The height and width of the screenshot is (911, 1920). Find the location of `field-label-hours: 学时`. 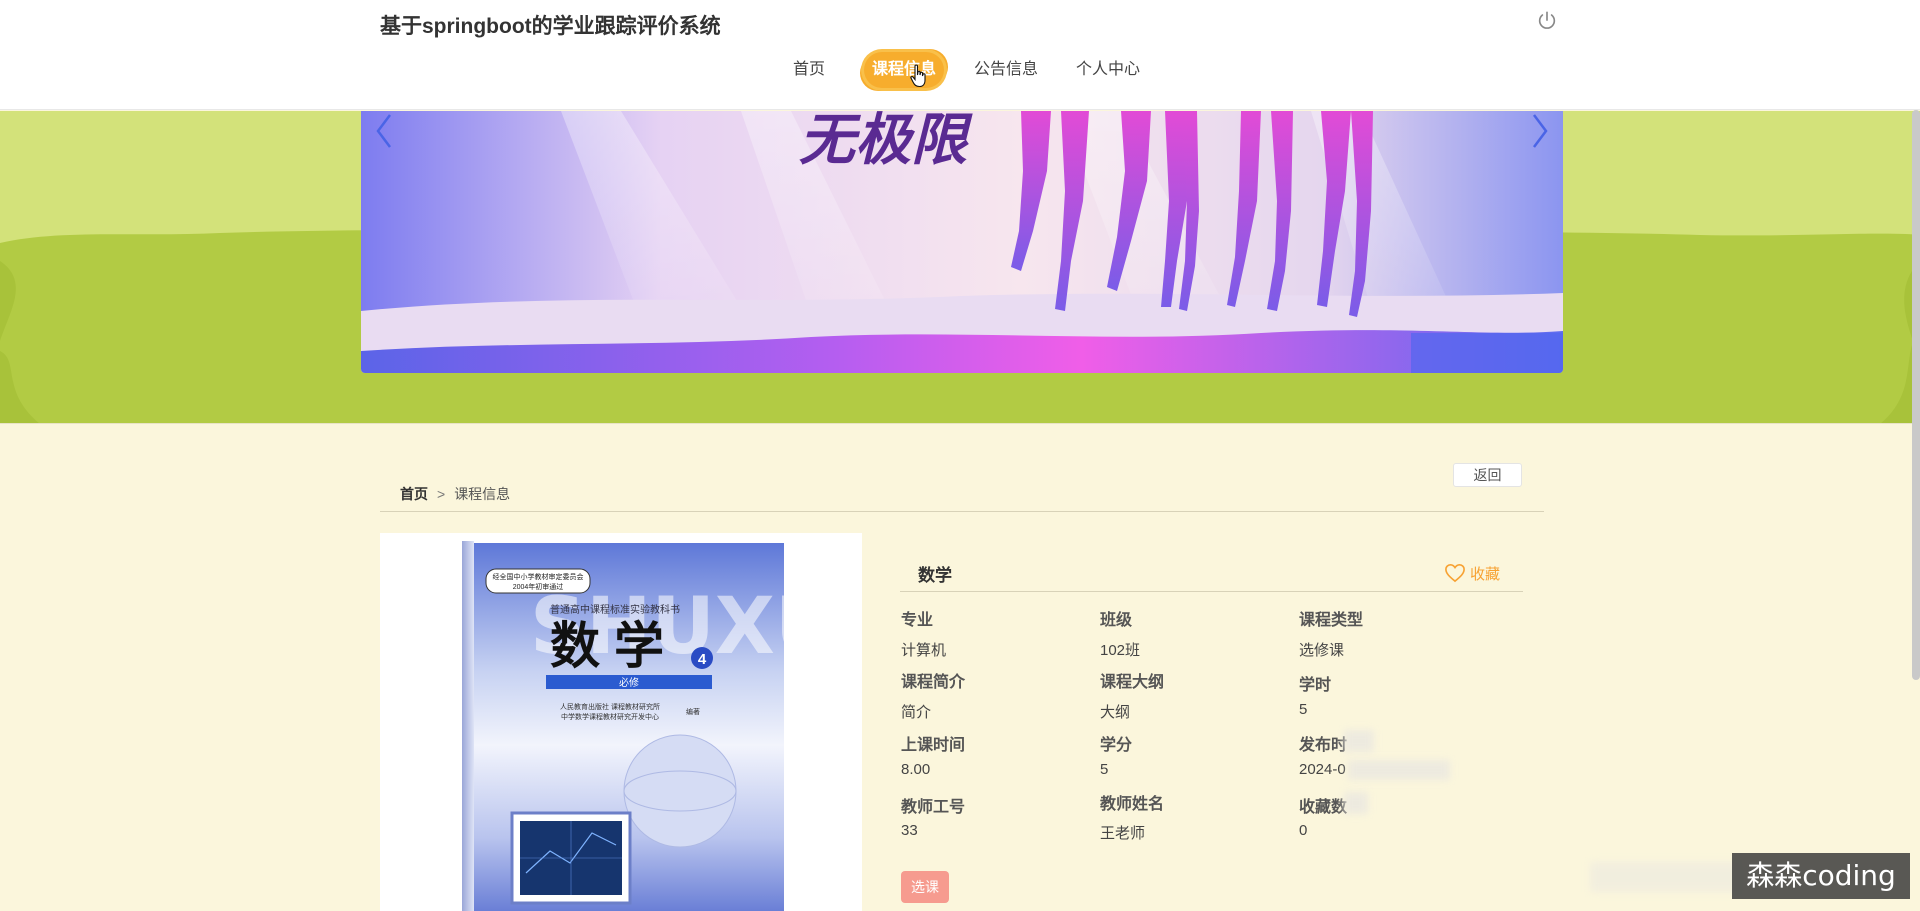

field-label-hours: 学时 is located at coordinates (1315, 685).